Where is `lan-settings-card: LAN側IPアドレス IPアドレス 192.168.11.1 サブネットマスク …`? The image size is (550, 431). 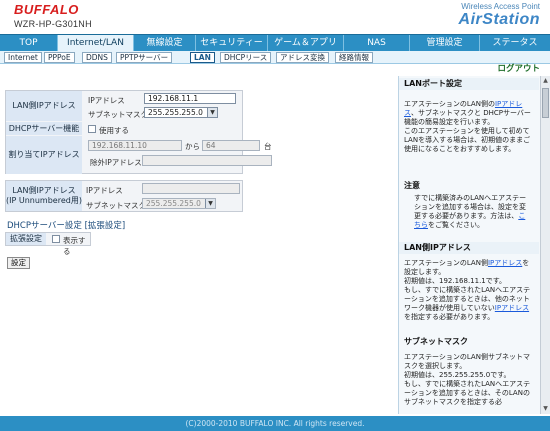
lan-settings-card: LAN側IPアドレス IPアドレス 192.168.11.1 サブネットマスク … is located at coordinates (138, 132).